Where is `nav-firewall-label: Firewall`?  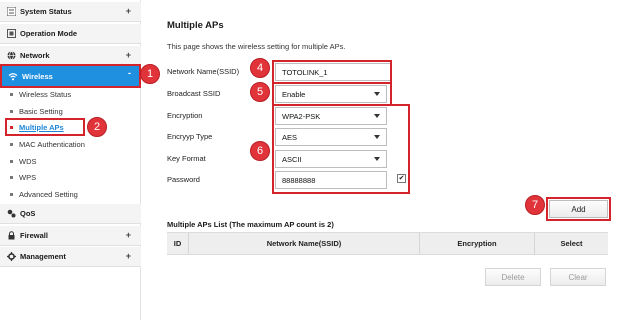 nav-firewall-label: Firewall is located at coordinates (34, 235).